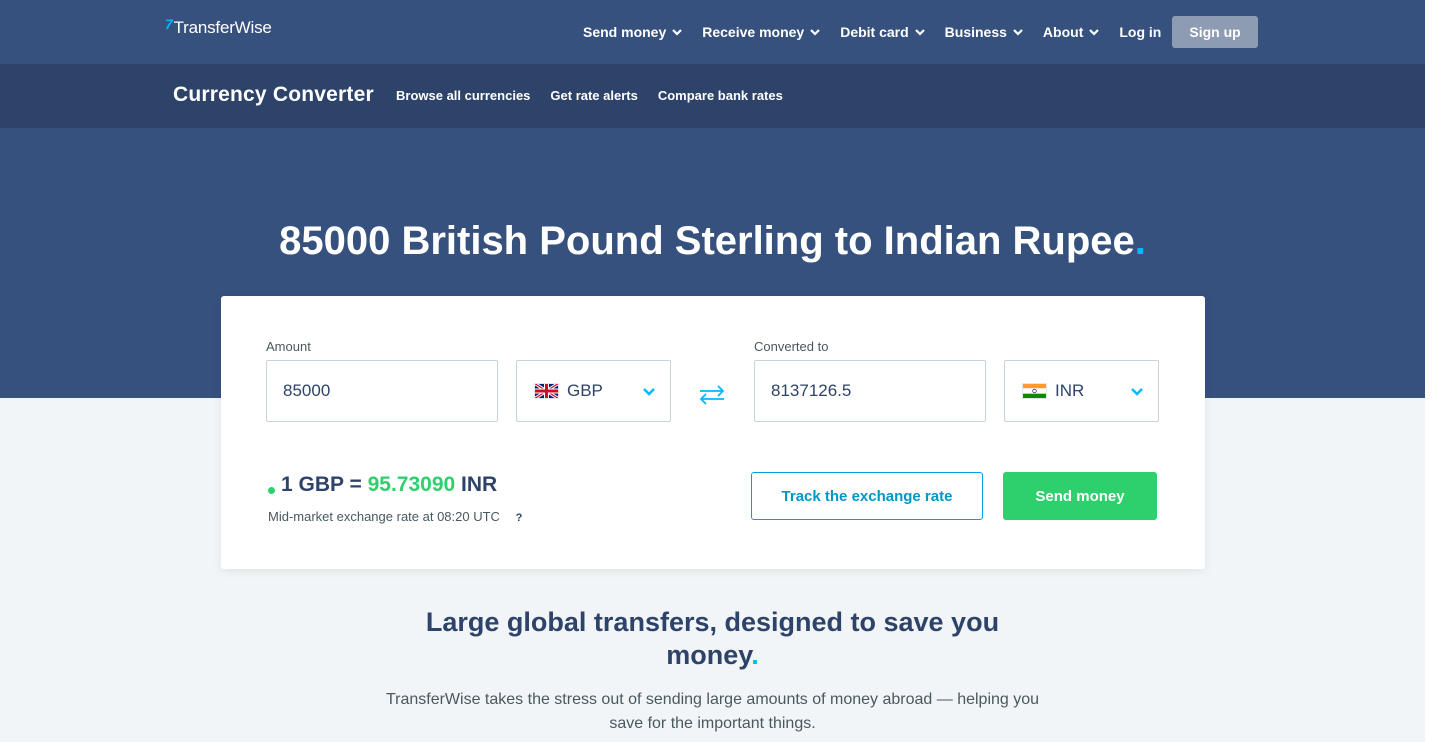  Describe the element at coordinates (463, 95) in the screenshot. I see `browse-currencies-link: Browse all currencies` at that location.